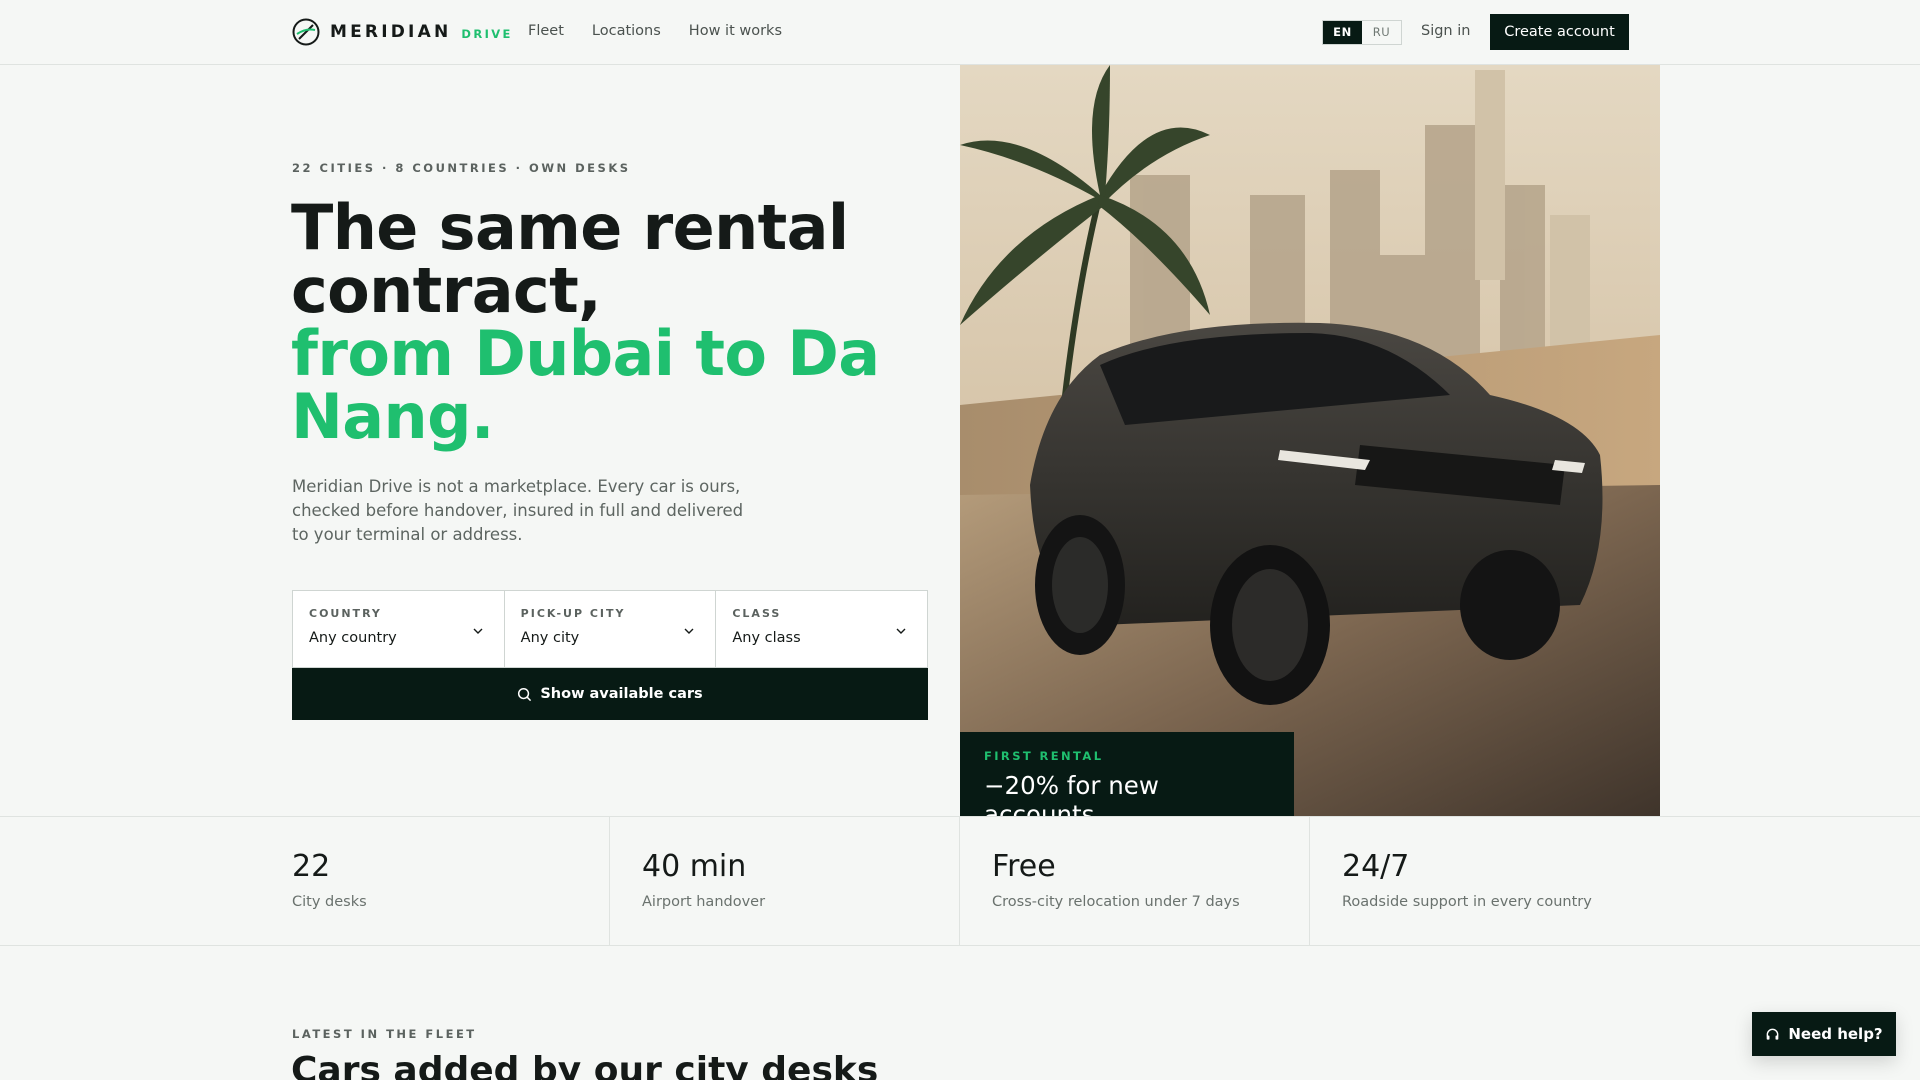 The image size is (1920, 1080). I want to click on stat-value: 22, so click(311, 866).